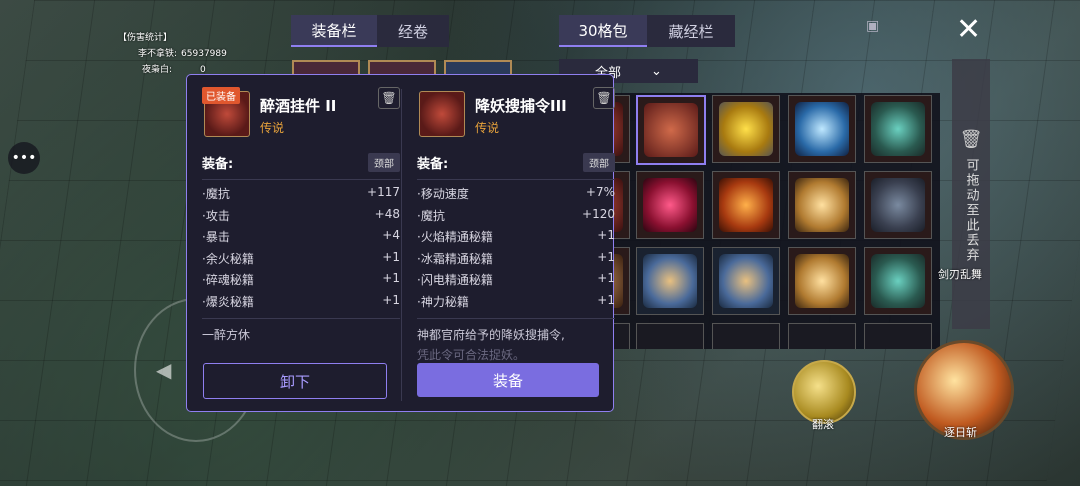  Describe the element at coordinates (298, 106) in the screenshot. I see `item-name: 醉酒挂件 II` at that location.